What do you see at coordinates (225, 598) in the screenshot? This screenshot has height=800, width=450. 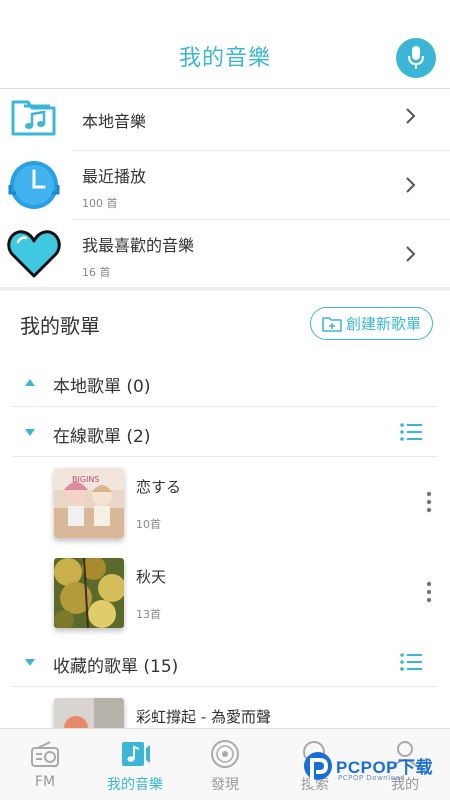 I see `playlist-row: 秋天 13首` at bounding box center [225, 598].